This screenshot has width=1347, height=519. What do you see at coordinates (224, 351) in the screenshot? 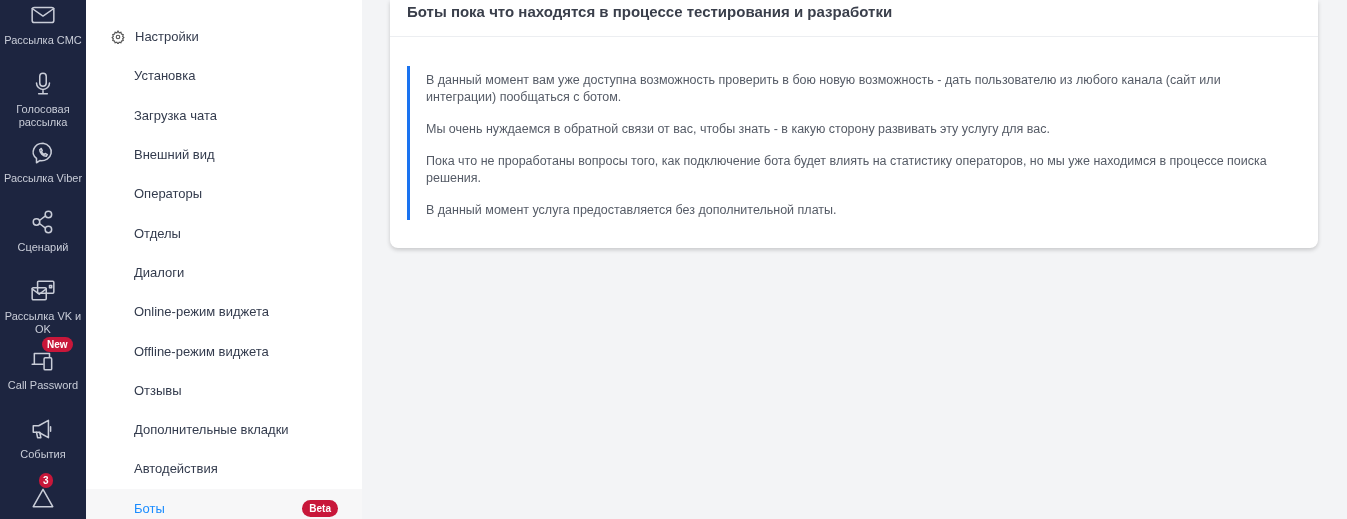
I see `sidebar-item: Offline-режим виджета` at bounding box center [224, 351].